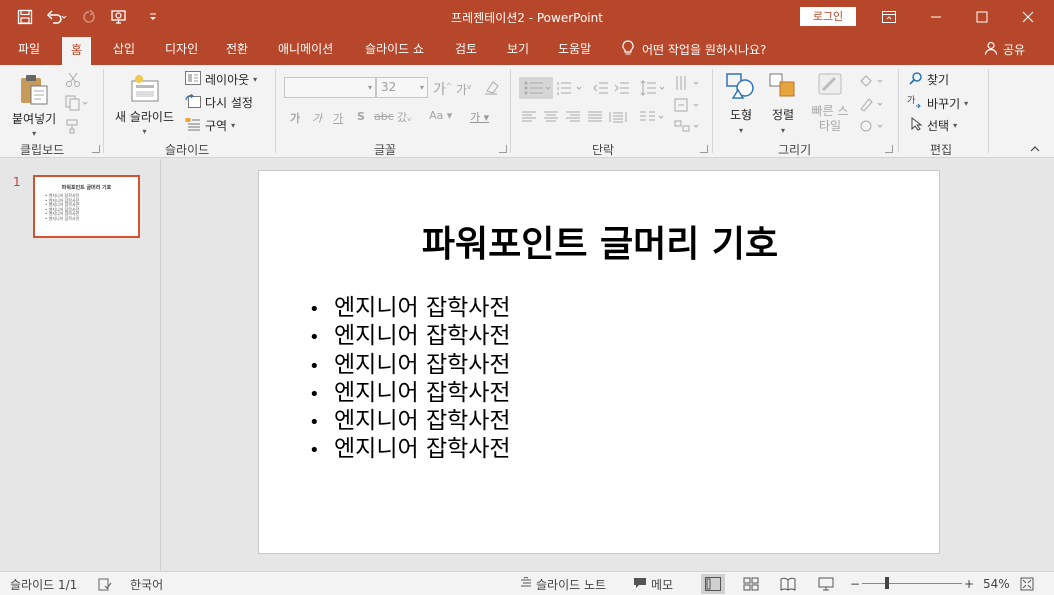  Describe the element at coordinates (518, 49) in the screenshot. I see `tab-view: 보기` at that location.